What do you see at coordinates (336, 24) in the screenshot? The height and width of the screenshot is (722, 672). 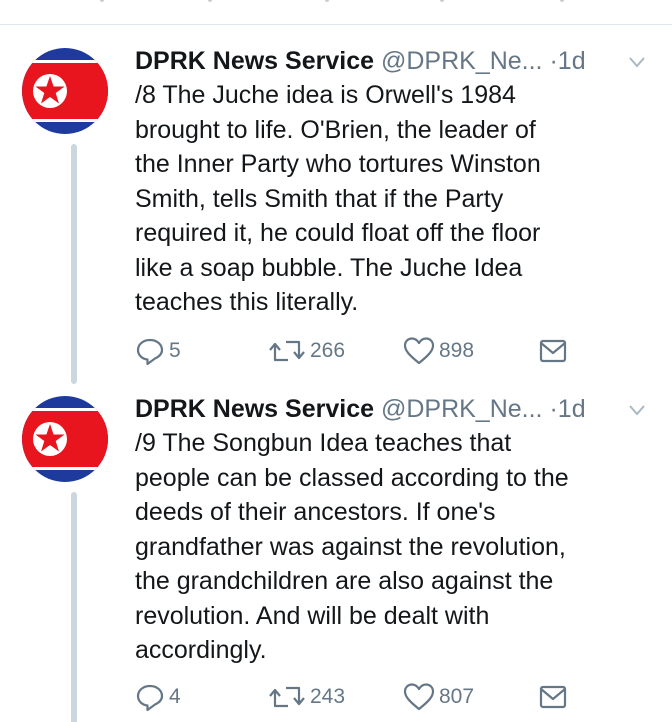 I see `top-divider` at bounding box center [336, 24].